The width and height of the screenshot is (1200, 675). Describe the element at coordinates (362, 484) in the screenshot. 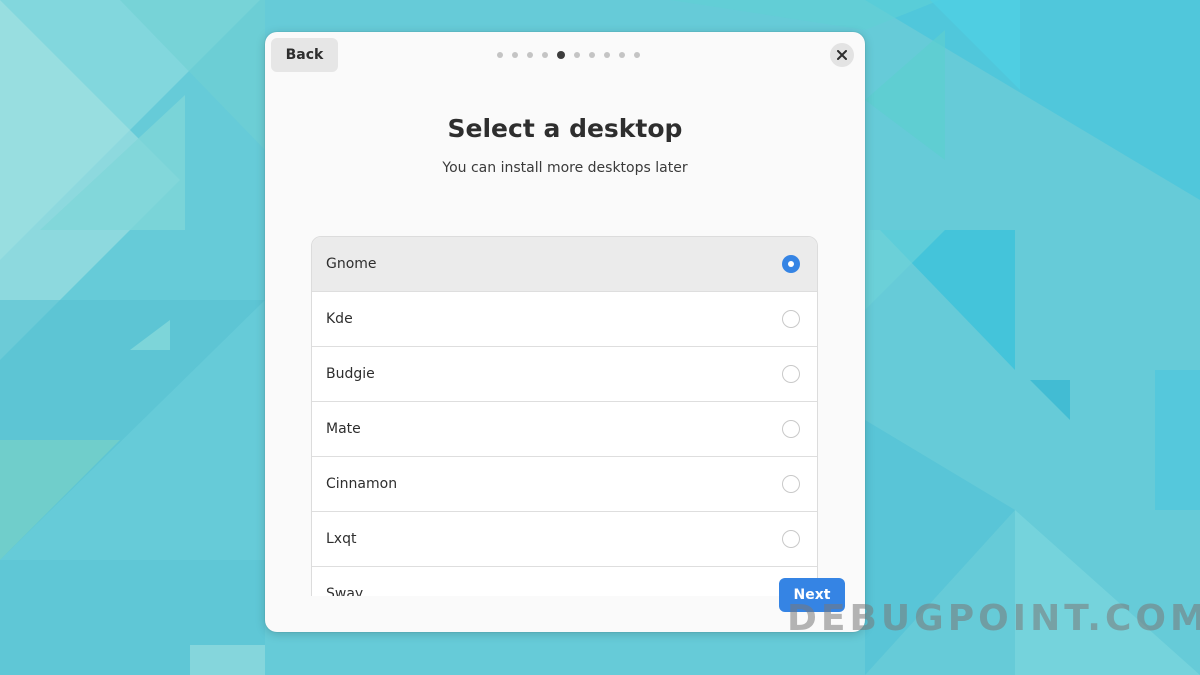

I see `desktop-option-label: Cinnamon` at that location.